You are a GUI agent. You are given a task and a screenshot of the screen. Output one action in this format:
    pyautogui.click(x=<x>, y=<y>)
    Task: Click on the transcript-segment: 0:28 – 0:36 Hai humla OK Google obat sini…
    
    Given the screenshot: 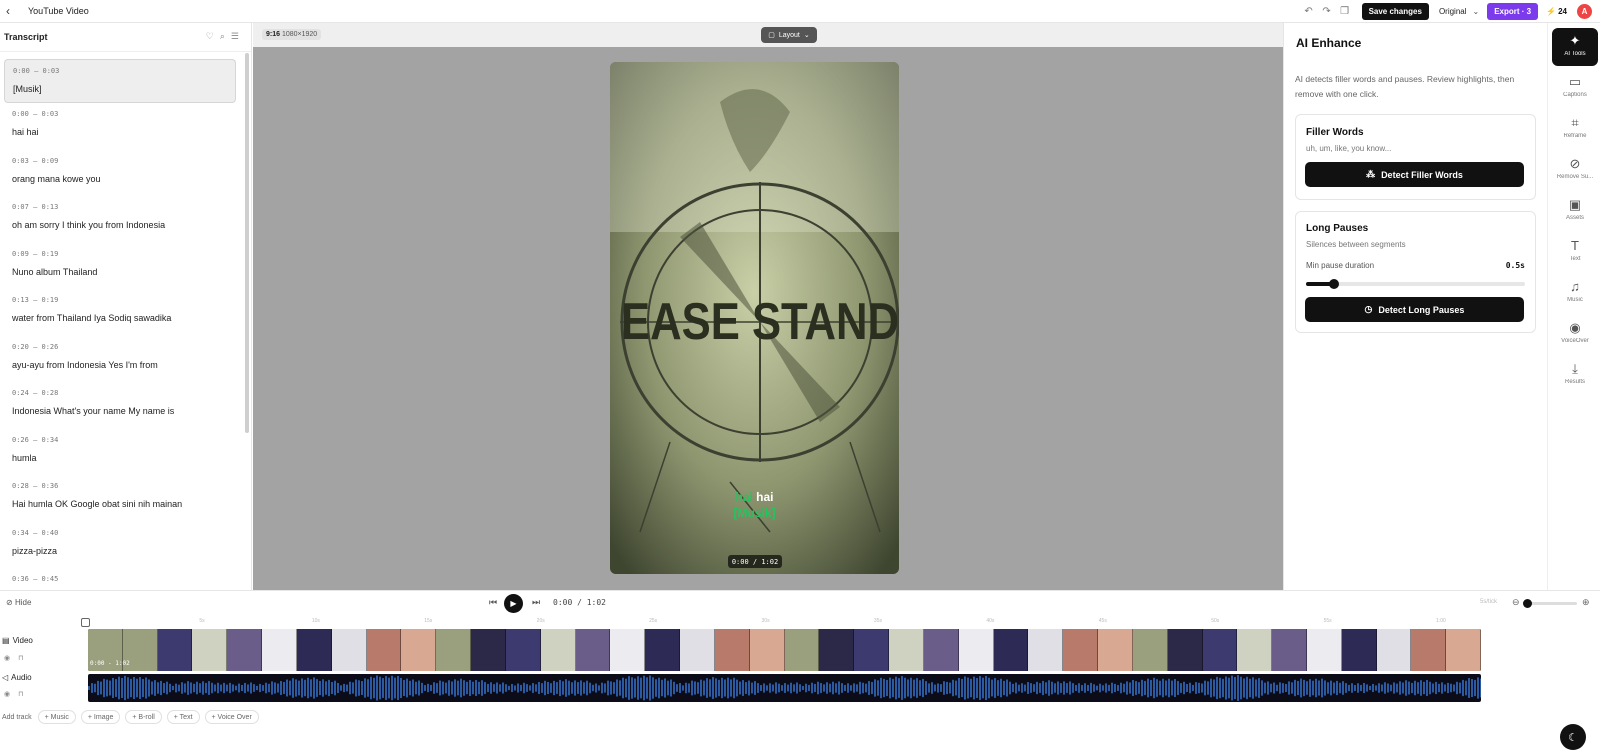 What is the action you would take?
    pyautogui.click(x=120, y=498)
    